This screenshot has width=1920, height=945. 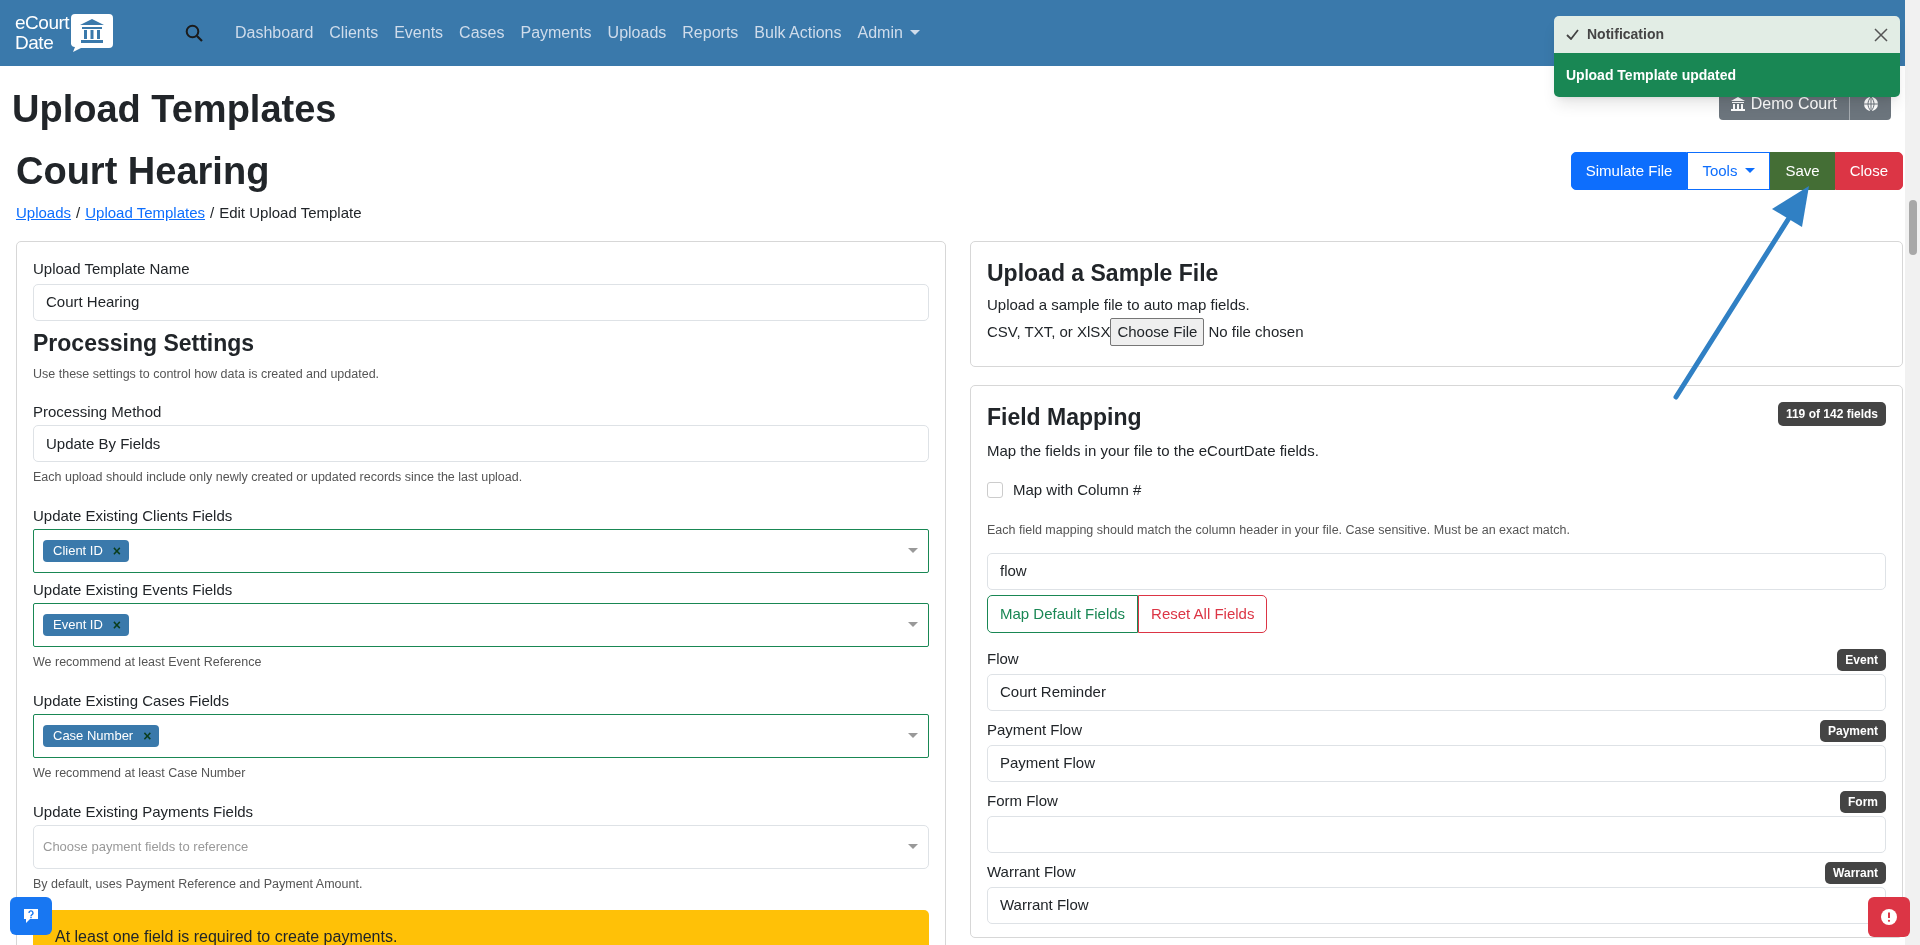 I want to click on field-label: Form Flow, so click(x=1022, y=801).